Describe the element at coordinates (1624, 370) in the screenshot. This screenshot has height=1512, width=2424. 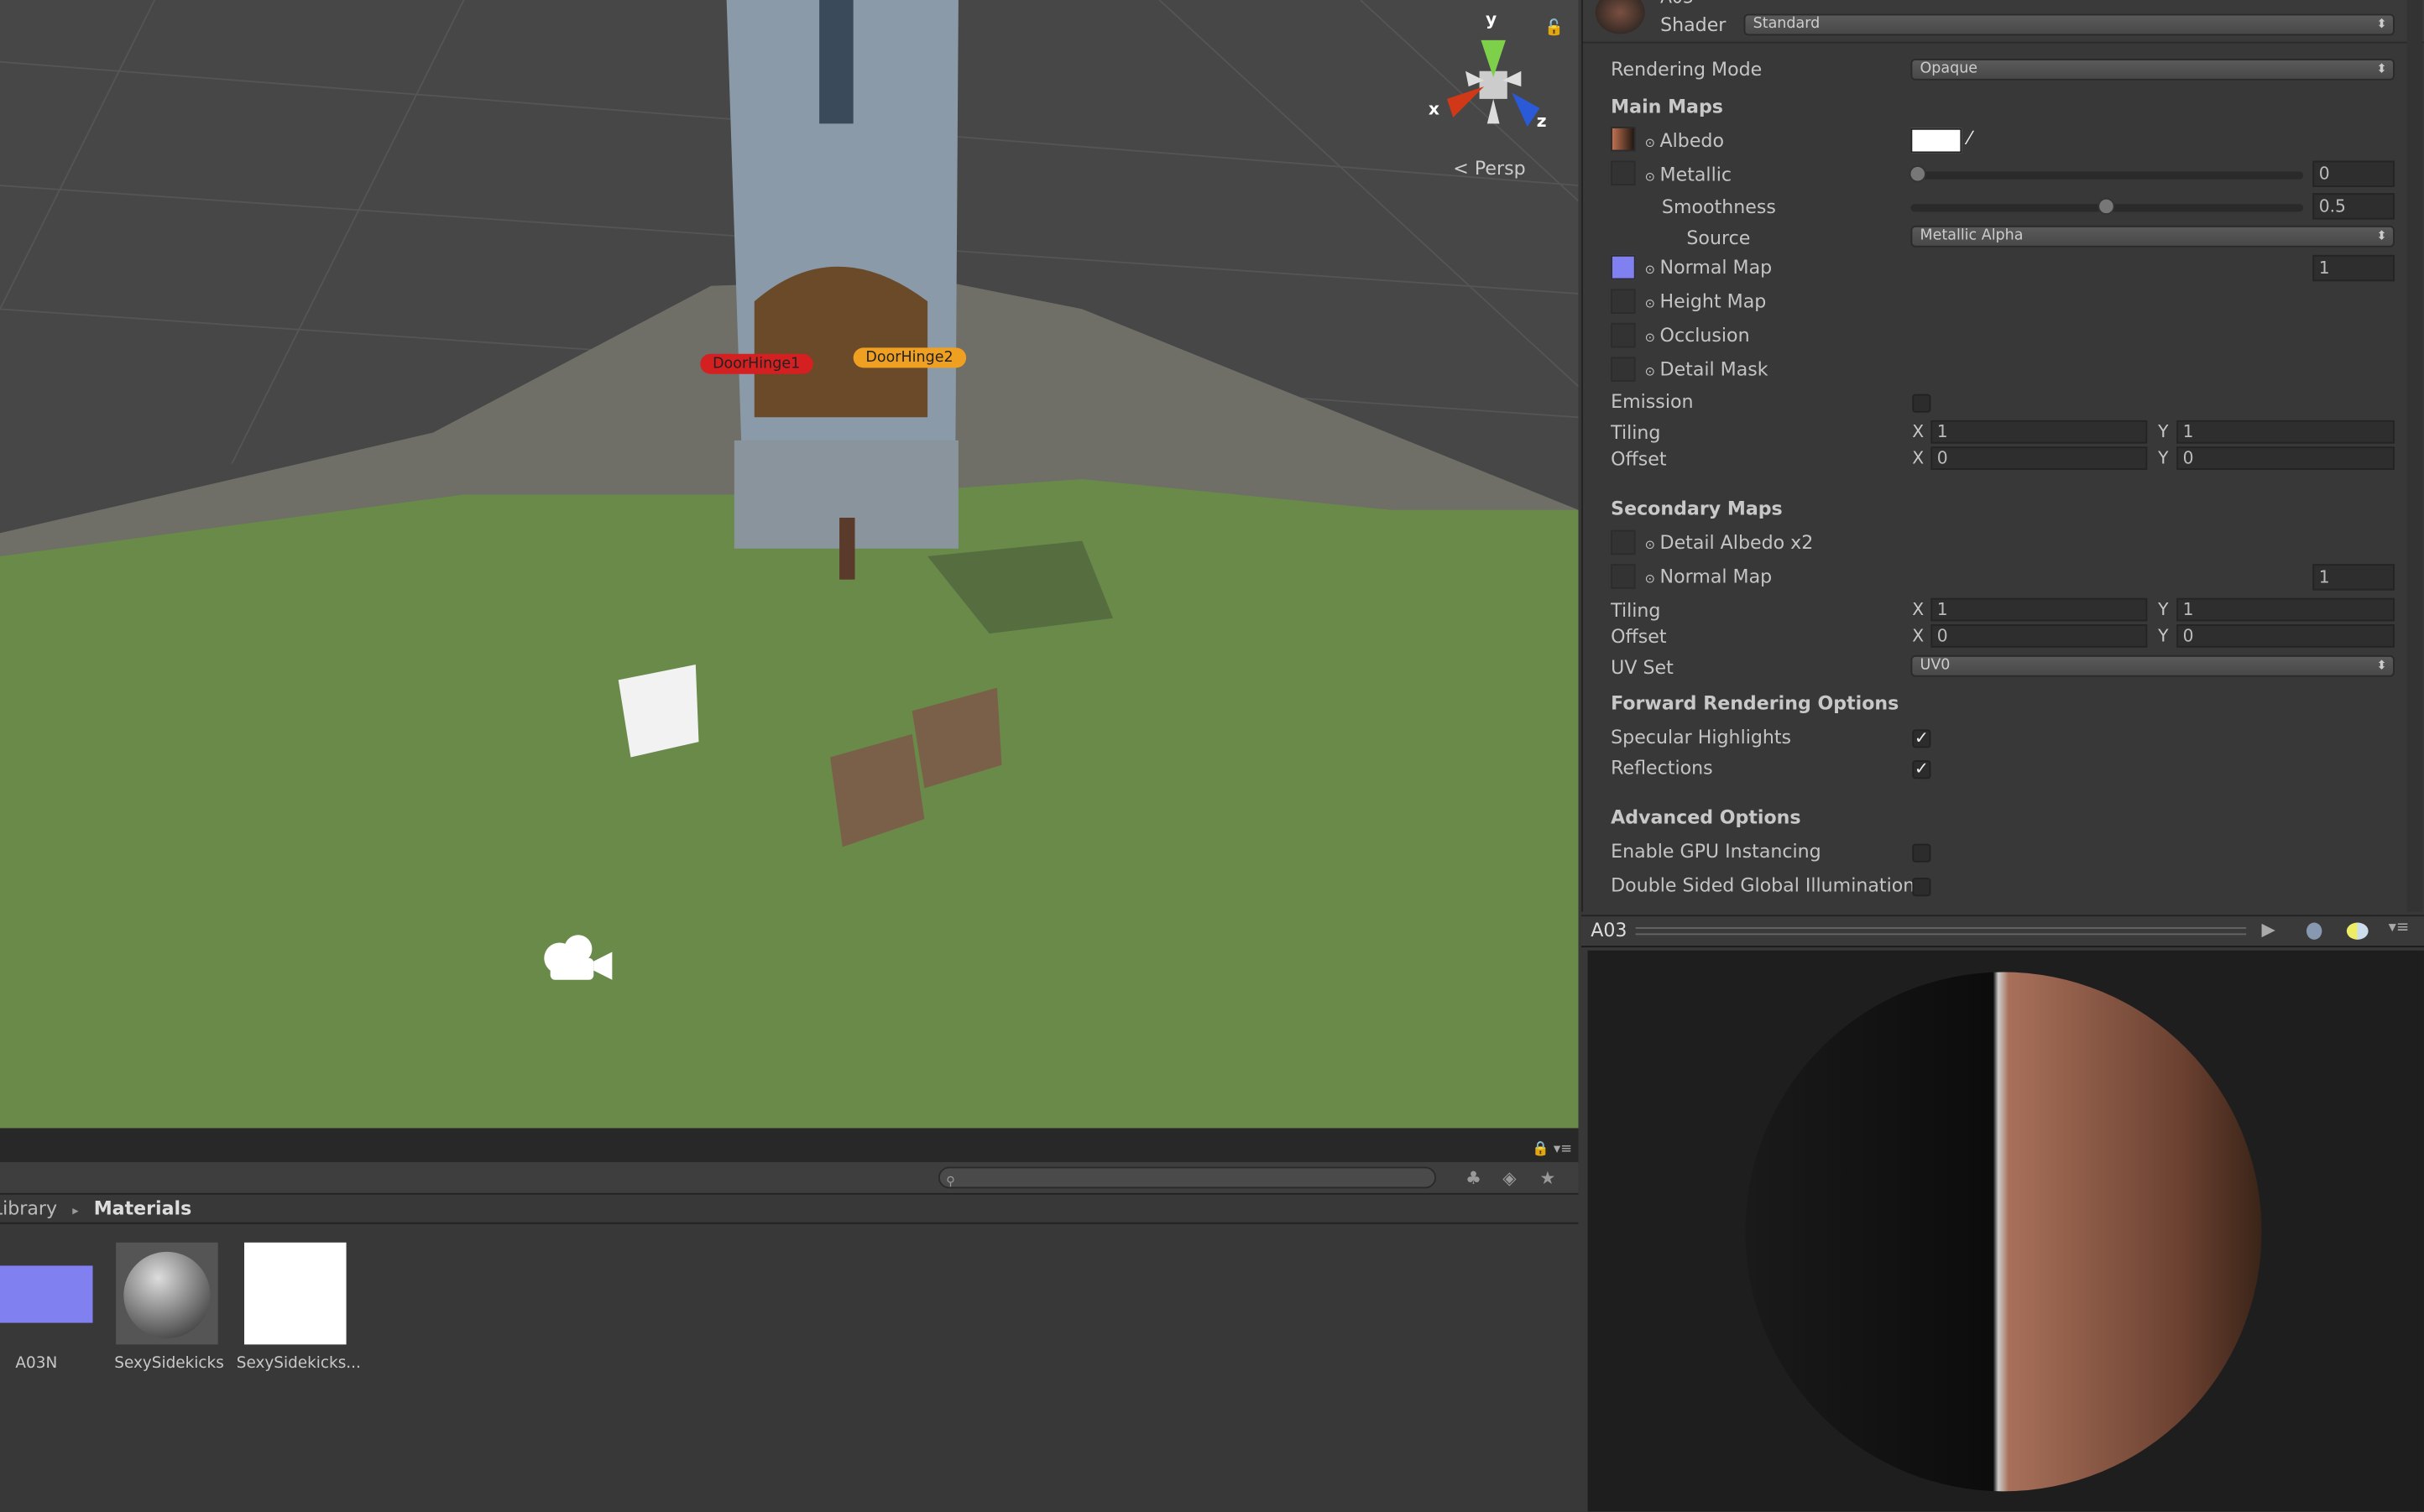
I see `detail-mask-slot` at that location.